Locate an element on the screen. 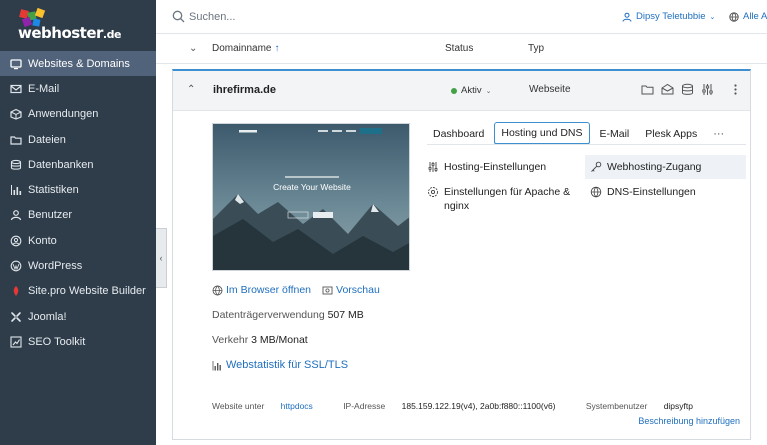 The image size is (767, 445). status-dot-icon is located at coordinates (454, 90).